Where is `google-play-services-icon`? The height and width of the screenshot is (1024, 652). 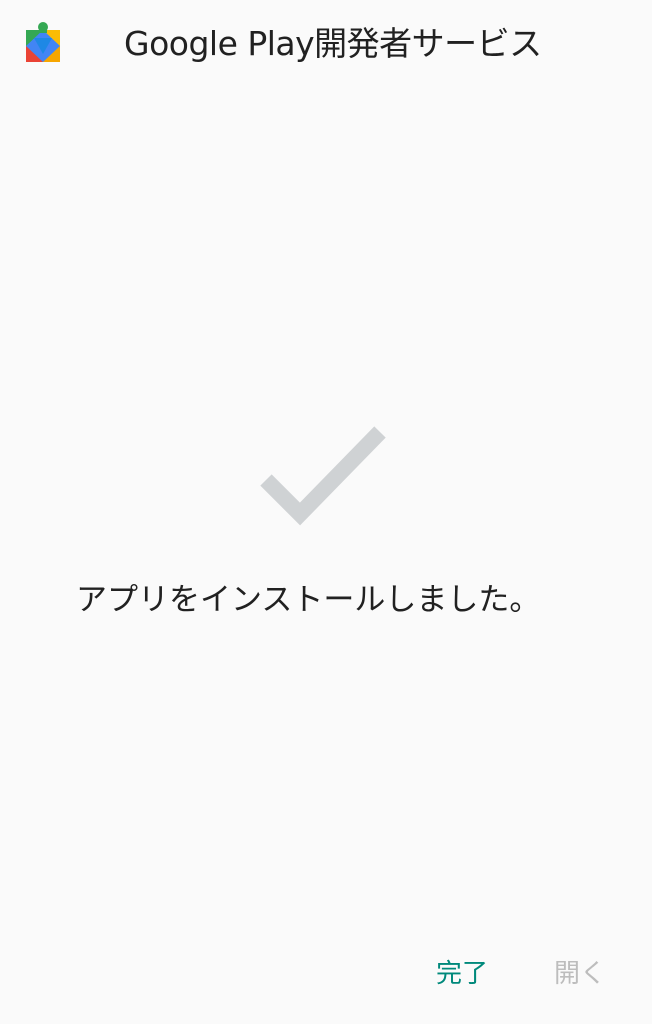
google-play-services-icon is located at coordinates (43, 42).